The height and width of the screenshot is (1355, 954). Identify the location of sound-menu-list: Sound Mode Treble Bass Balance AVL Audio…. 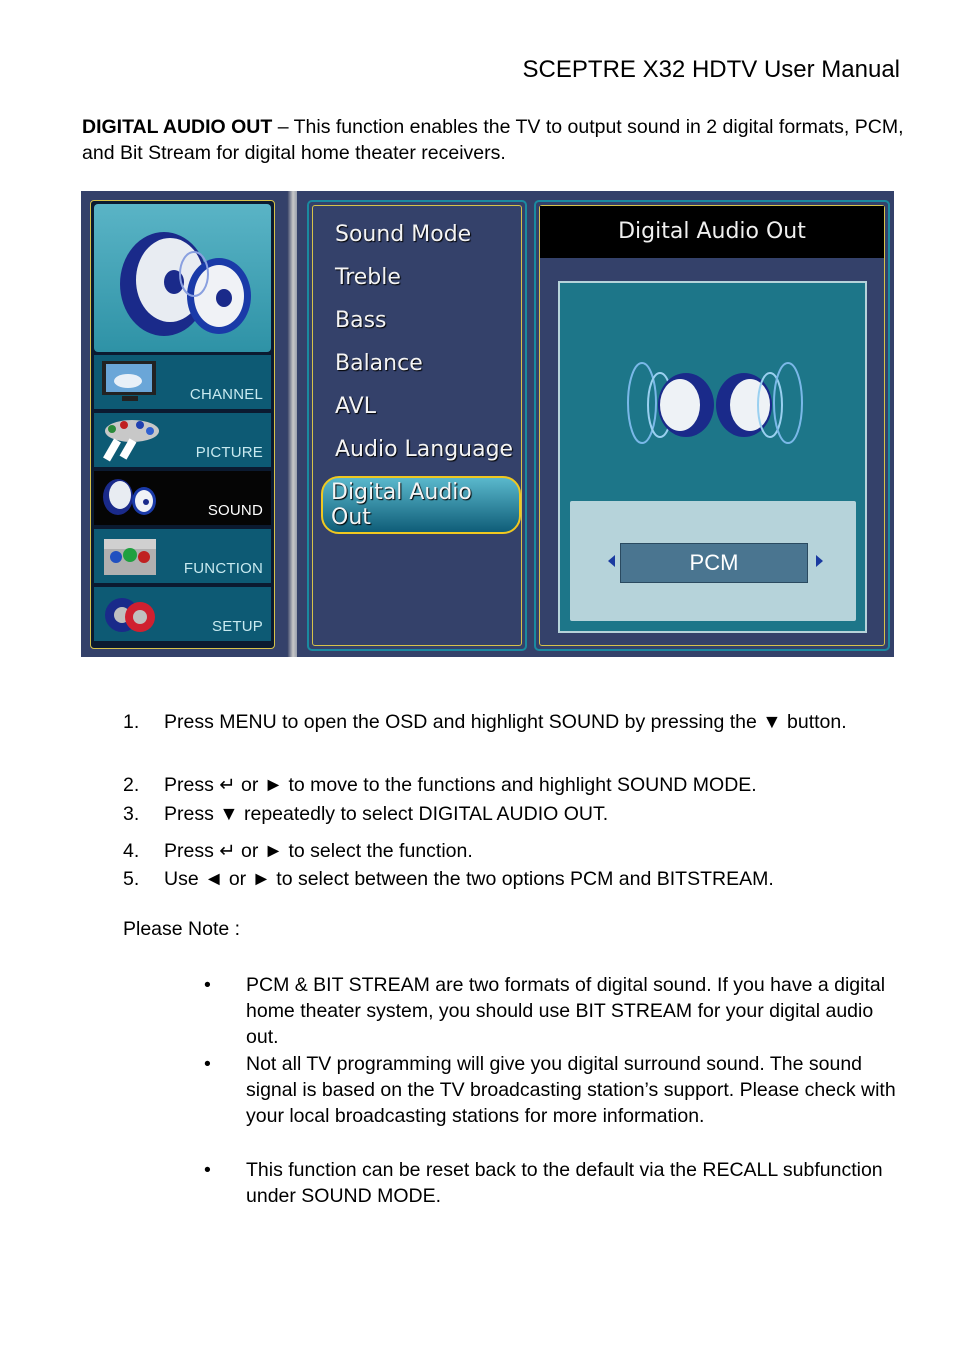
(417, 425).